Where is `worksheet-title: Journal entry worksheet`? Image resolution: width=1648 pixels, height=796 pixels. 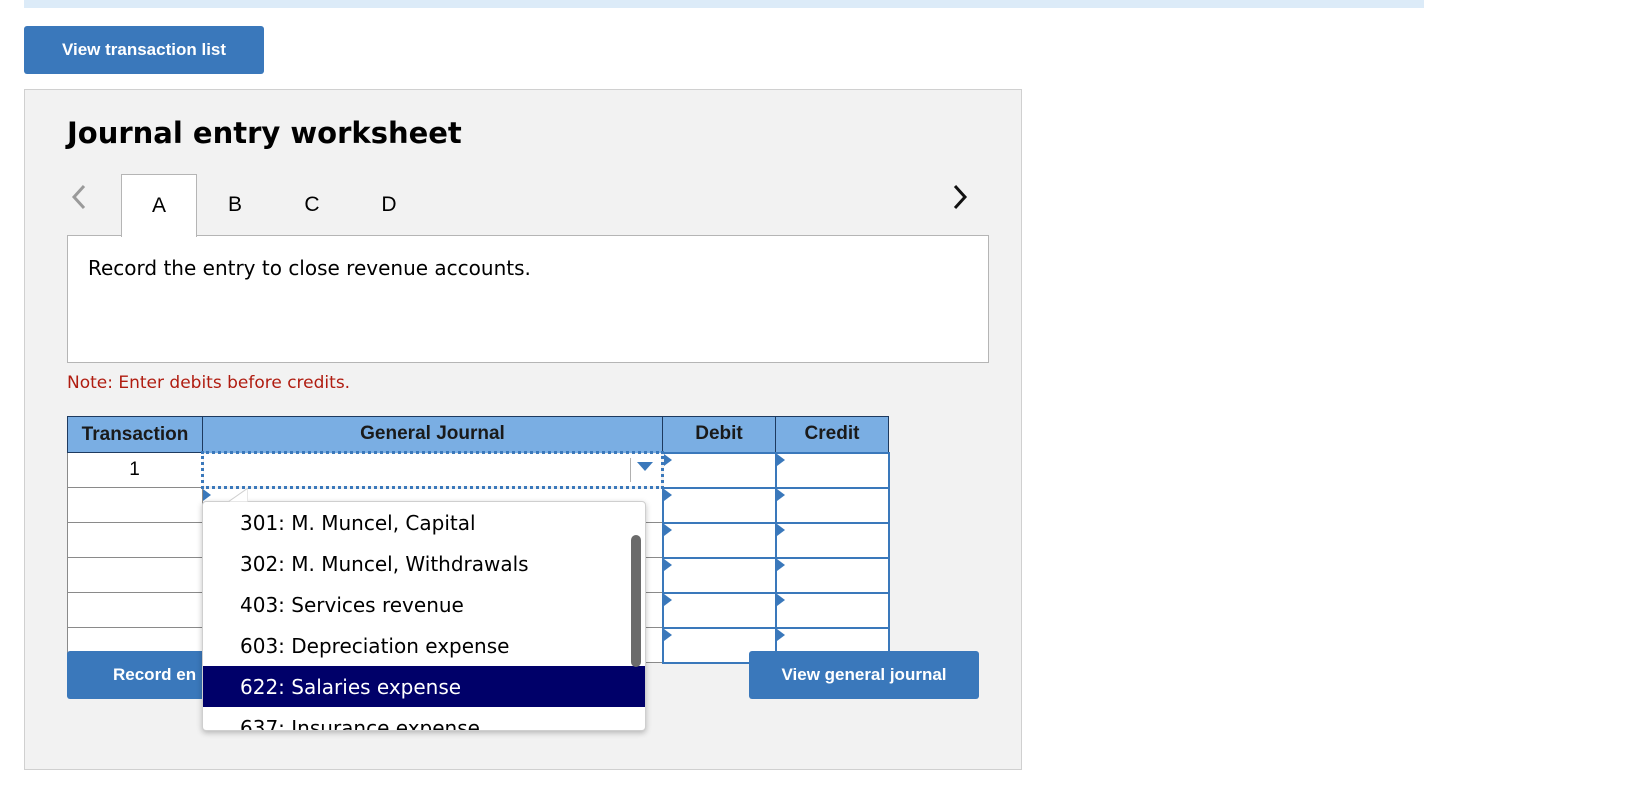 worksheet-title: Journal entry worksheet is located at coordinates (264, 133).